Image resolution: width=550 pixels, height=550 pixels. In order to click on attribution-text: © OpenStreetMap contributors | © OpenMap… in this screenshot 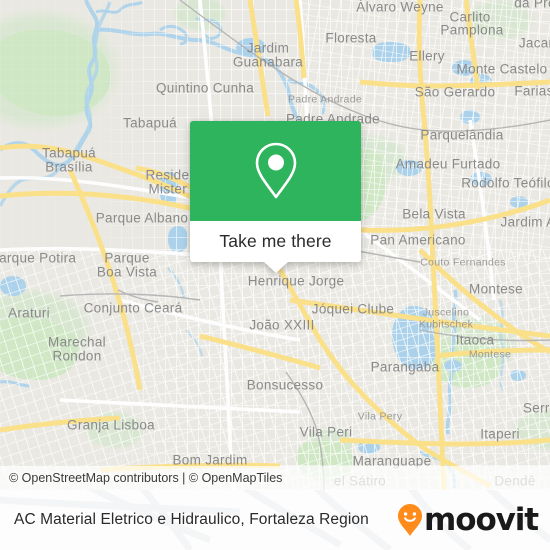, I will do `click(146, 478)`.